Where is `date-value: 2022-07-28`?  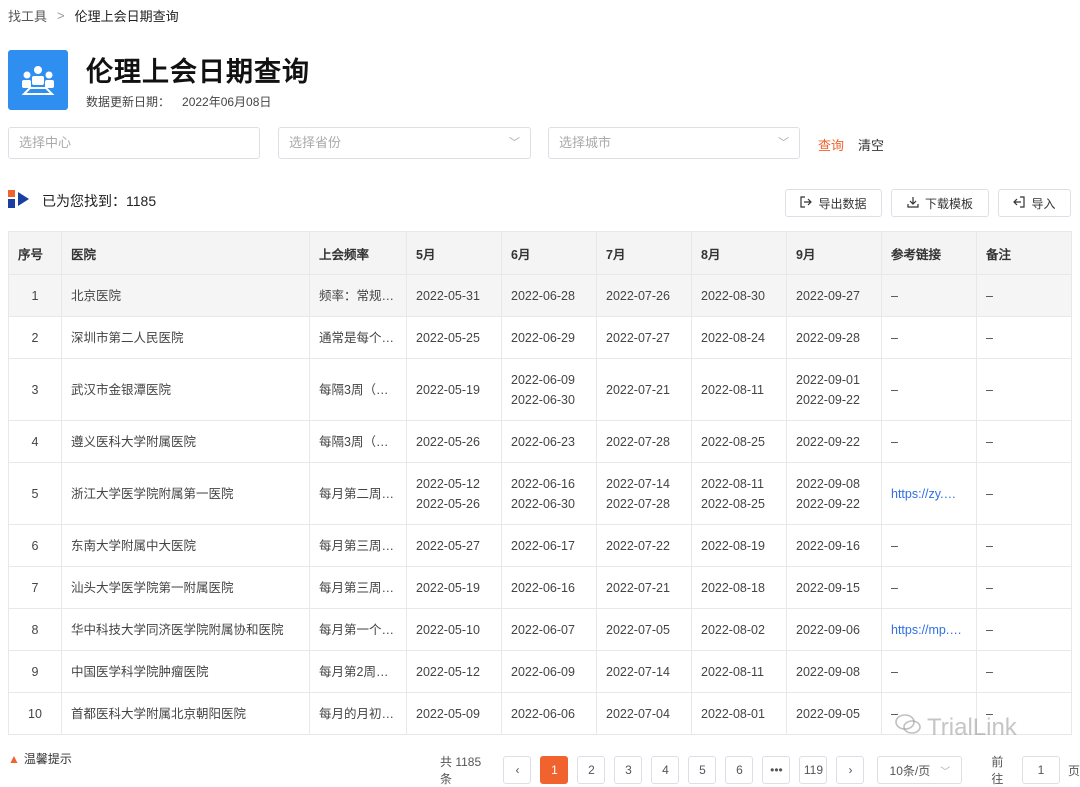 date-value: 2022-07-28 is located at coordinates (638, 441).